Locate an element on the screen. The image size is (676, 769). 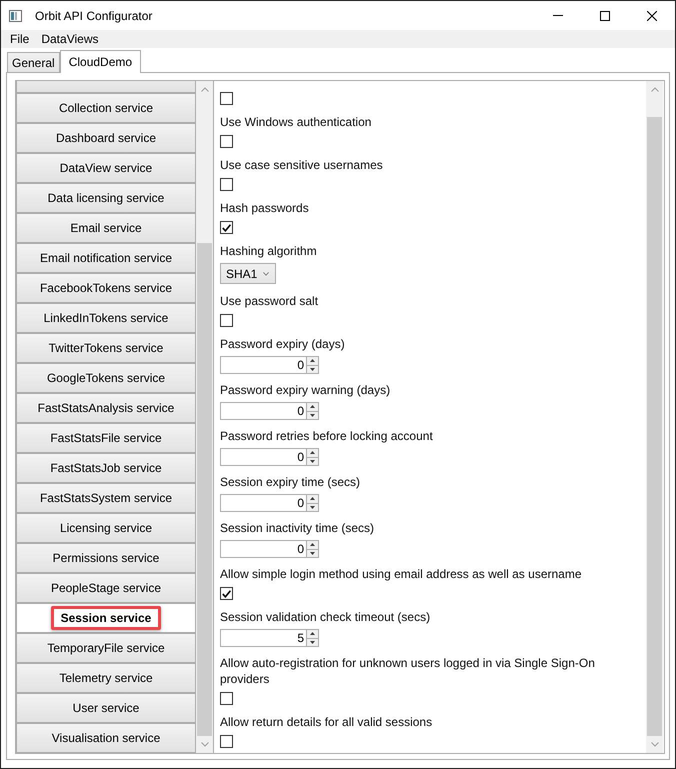
tab: General is located at coordinates (33, 62).